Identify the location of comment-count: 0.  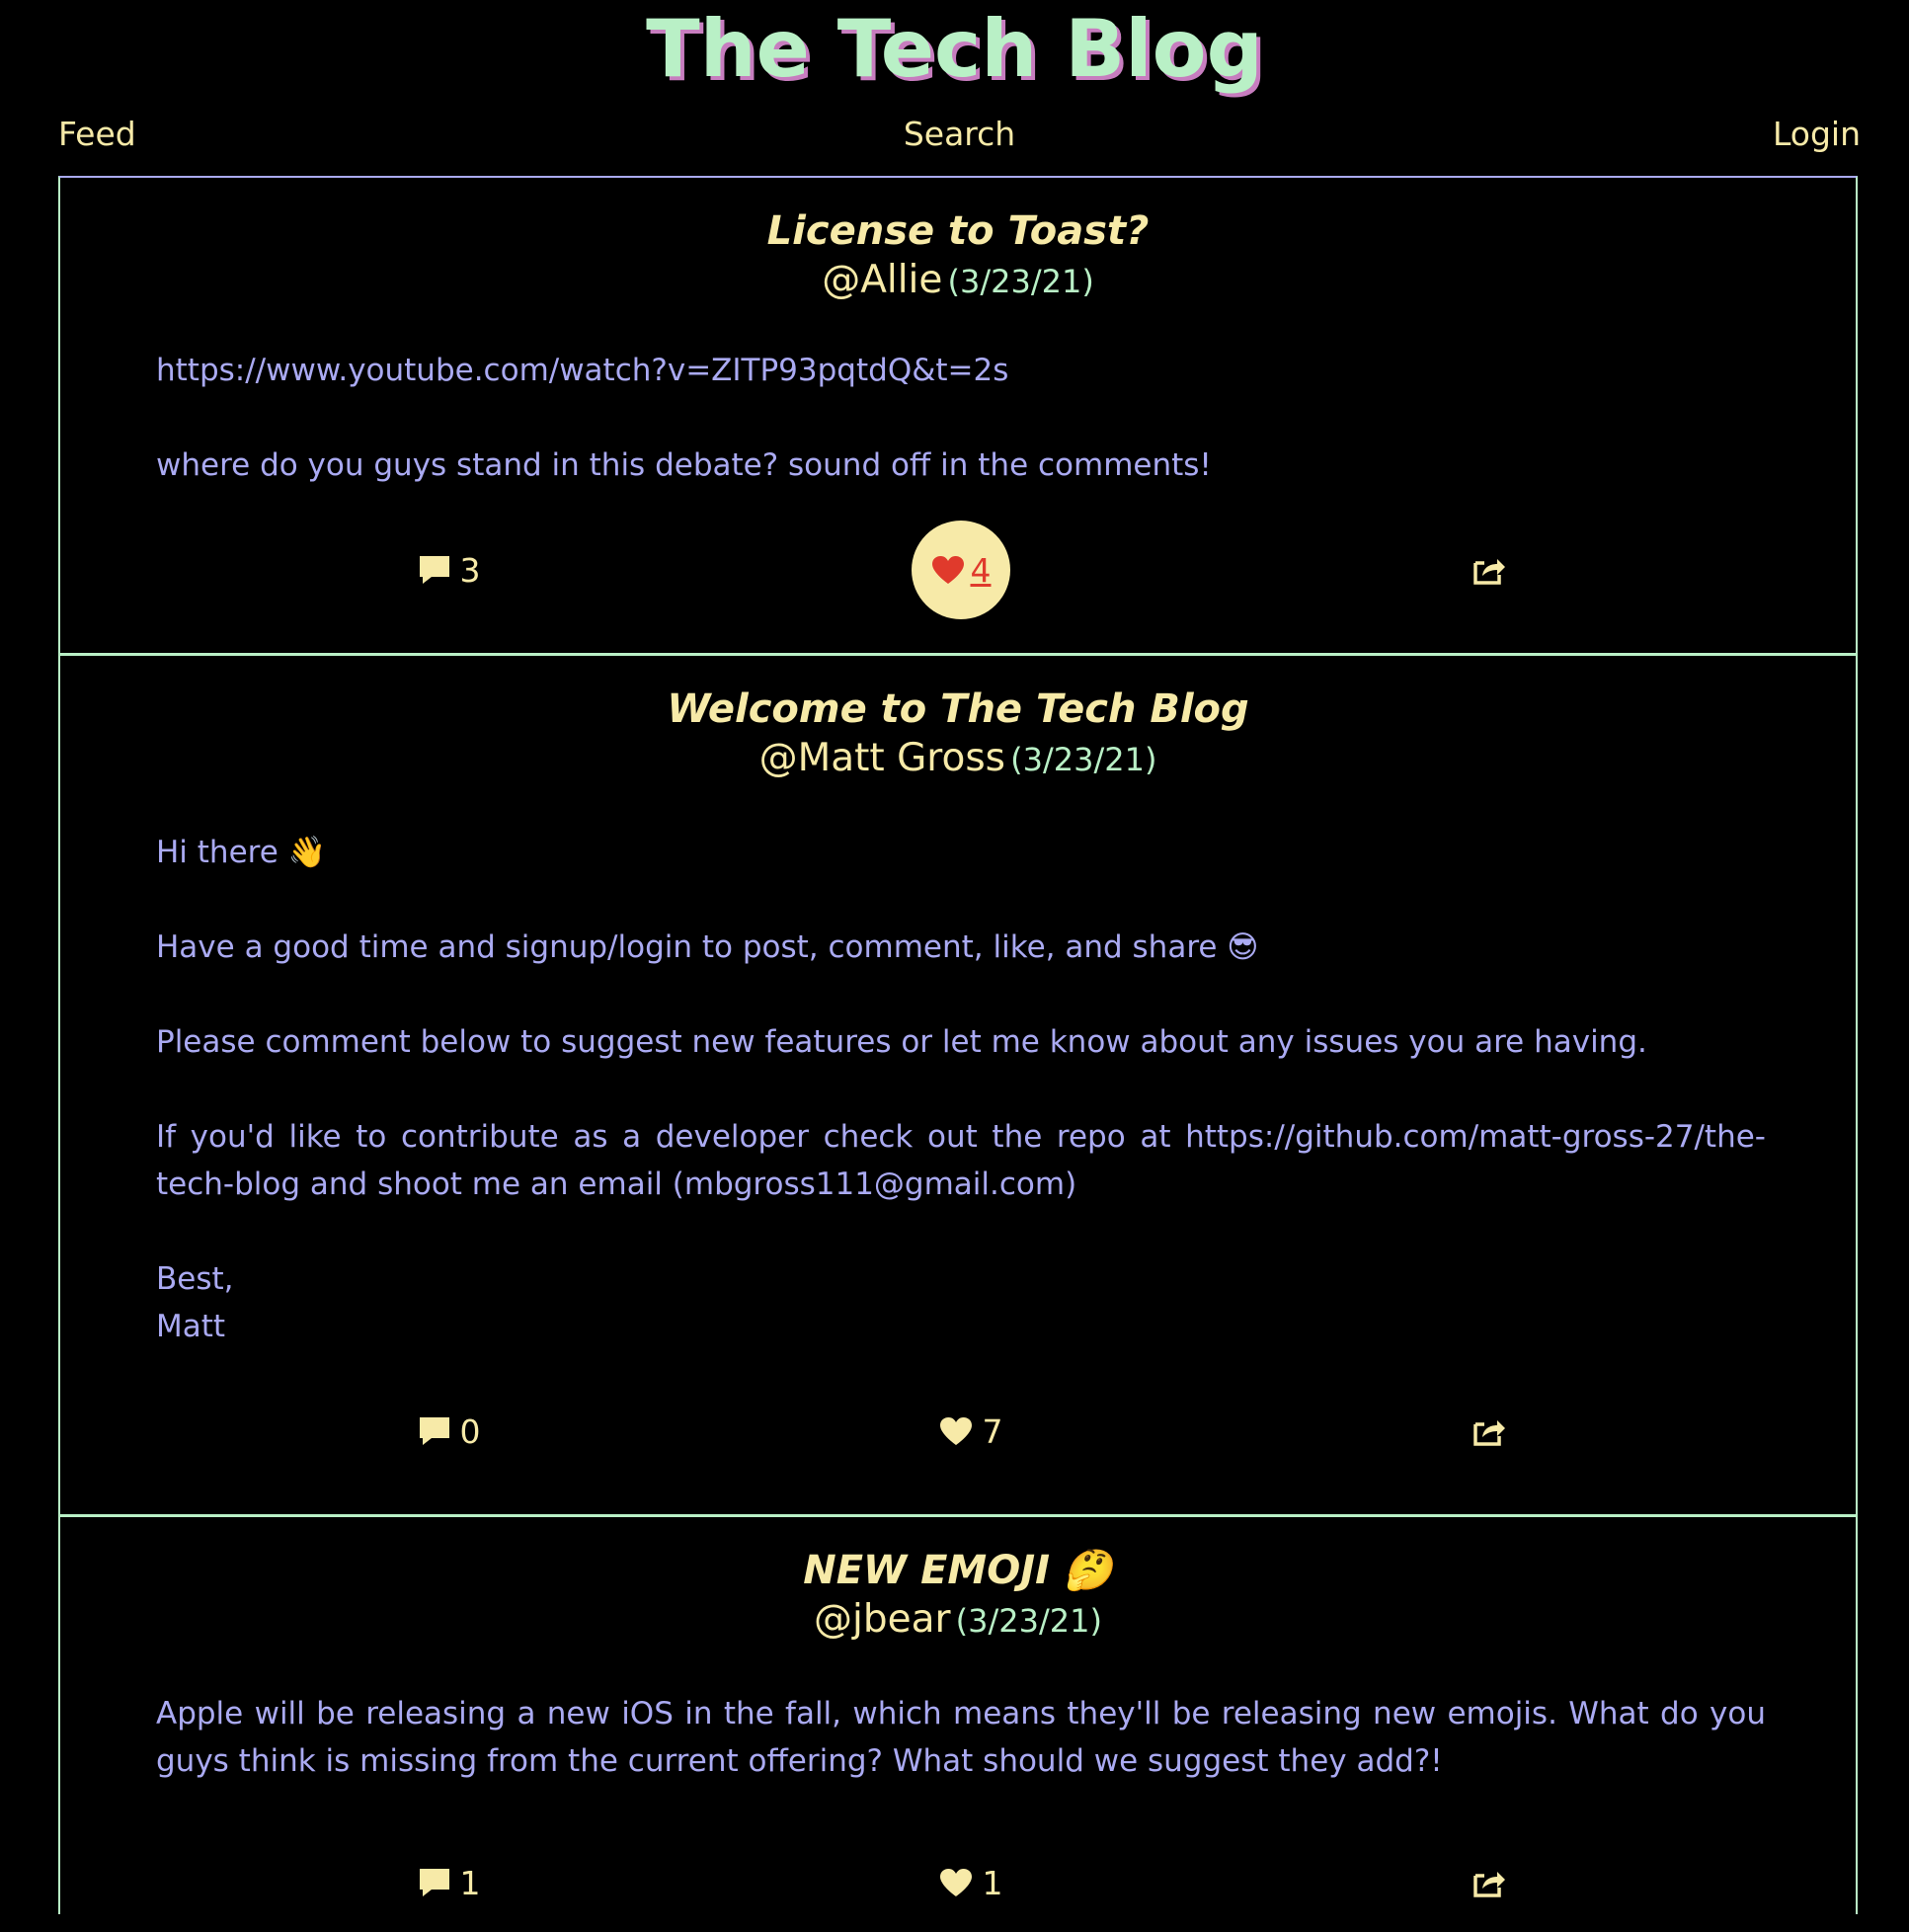
(470, 1431).